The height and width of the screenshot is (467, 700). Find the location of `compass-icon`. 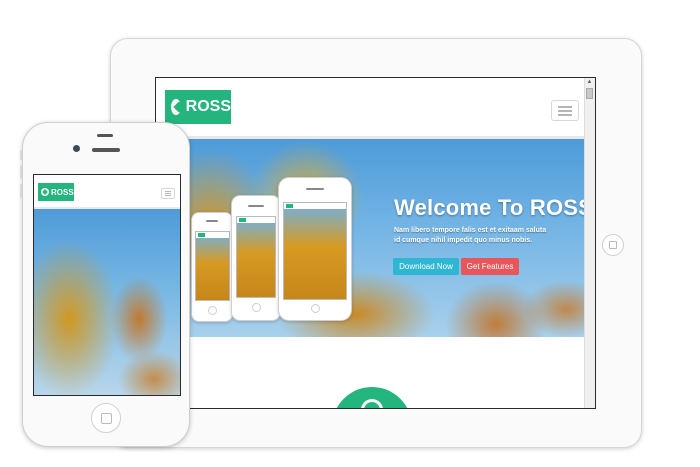

compass-icon is located at coordinates (45, 192).